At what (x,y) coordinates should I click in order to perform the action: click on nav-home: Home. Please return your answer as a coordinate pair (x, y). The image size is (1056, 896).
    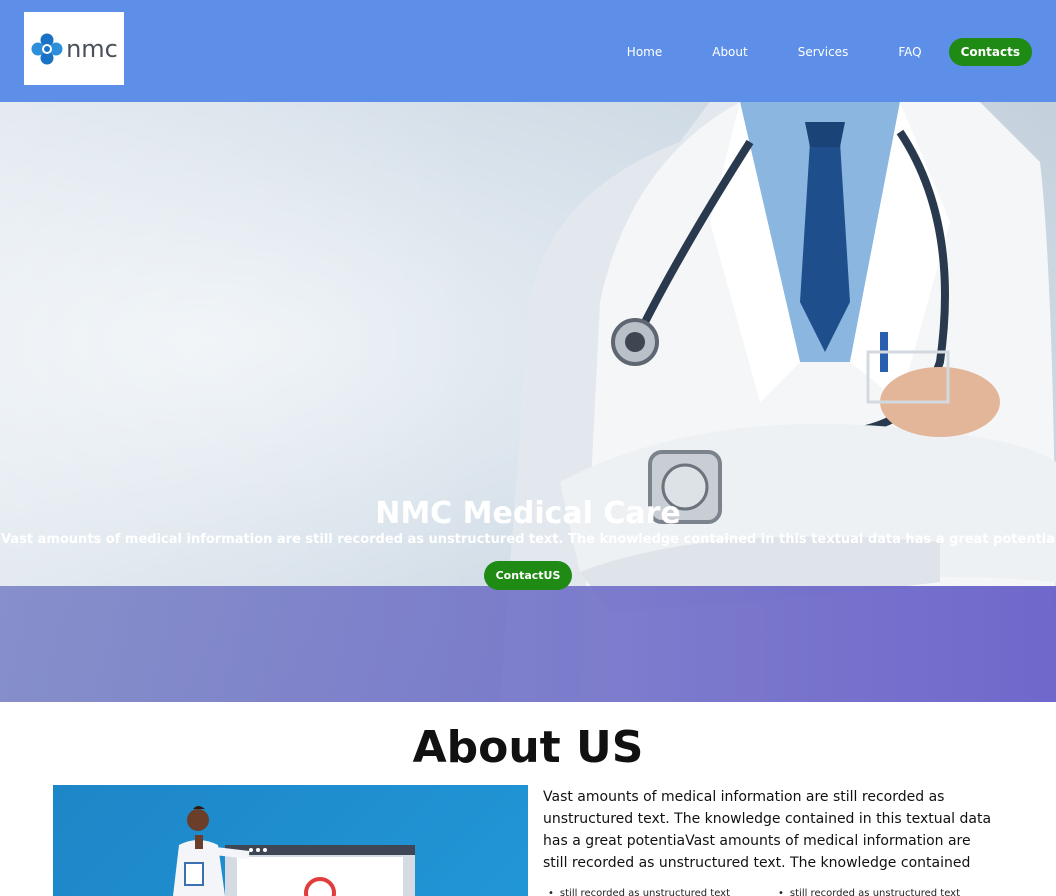
    Looking at the image, I should click on (644, 52).